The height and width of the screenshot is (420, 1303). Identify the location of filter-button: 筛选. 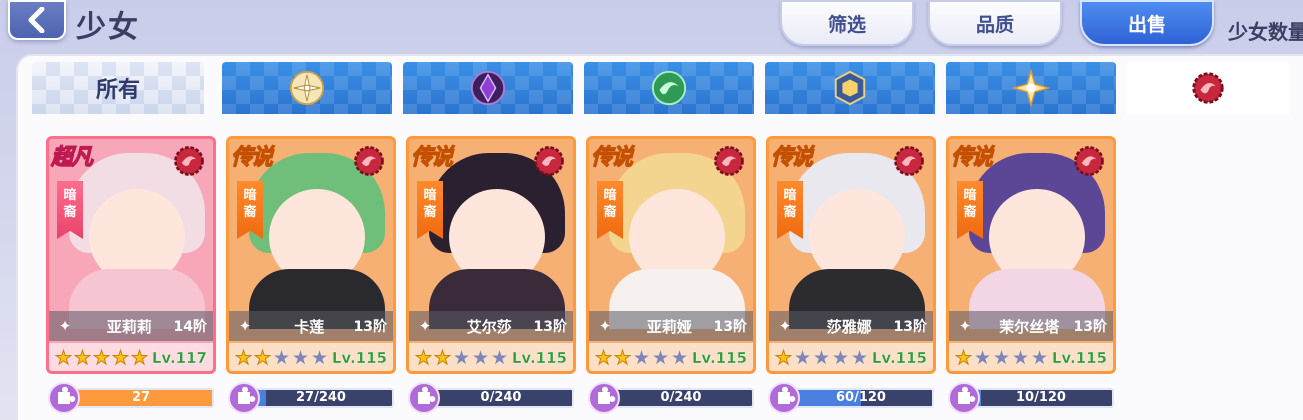
(847, 23).